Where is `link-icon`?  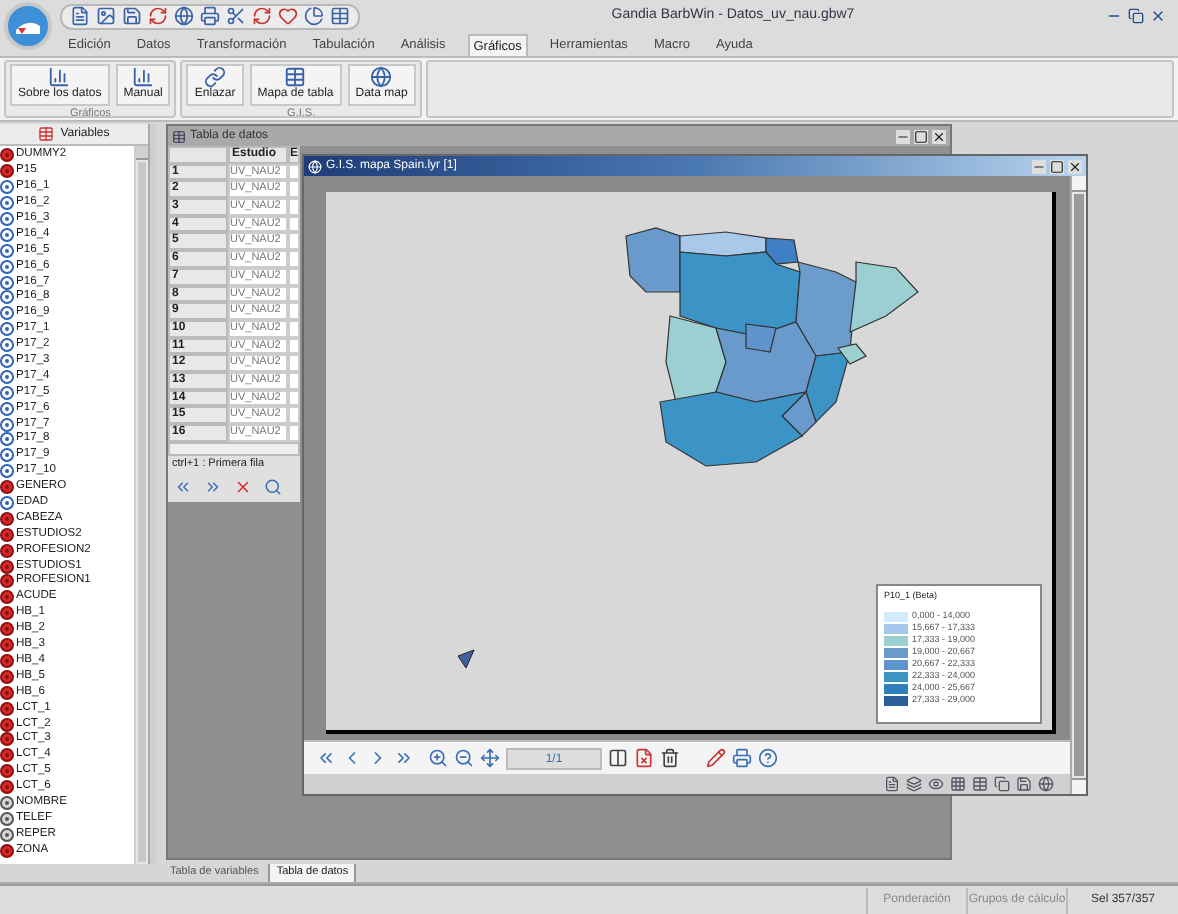 link-icon is located at coordinates (215, 77).